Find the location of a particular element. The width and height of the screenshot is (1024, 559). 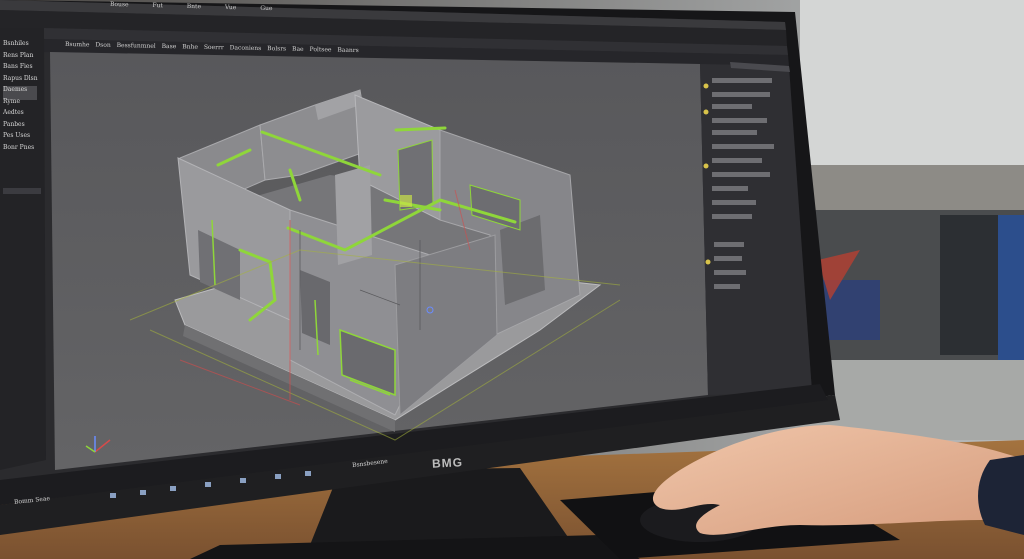

browser-item: Pes Uses is located at coordinates (23, 136).